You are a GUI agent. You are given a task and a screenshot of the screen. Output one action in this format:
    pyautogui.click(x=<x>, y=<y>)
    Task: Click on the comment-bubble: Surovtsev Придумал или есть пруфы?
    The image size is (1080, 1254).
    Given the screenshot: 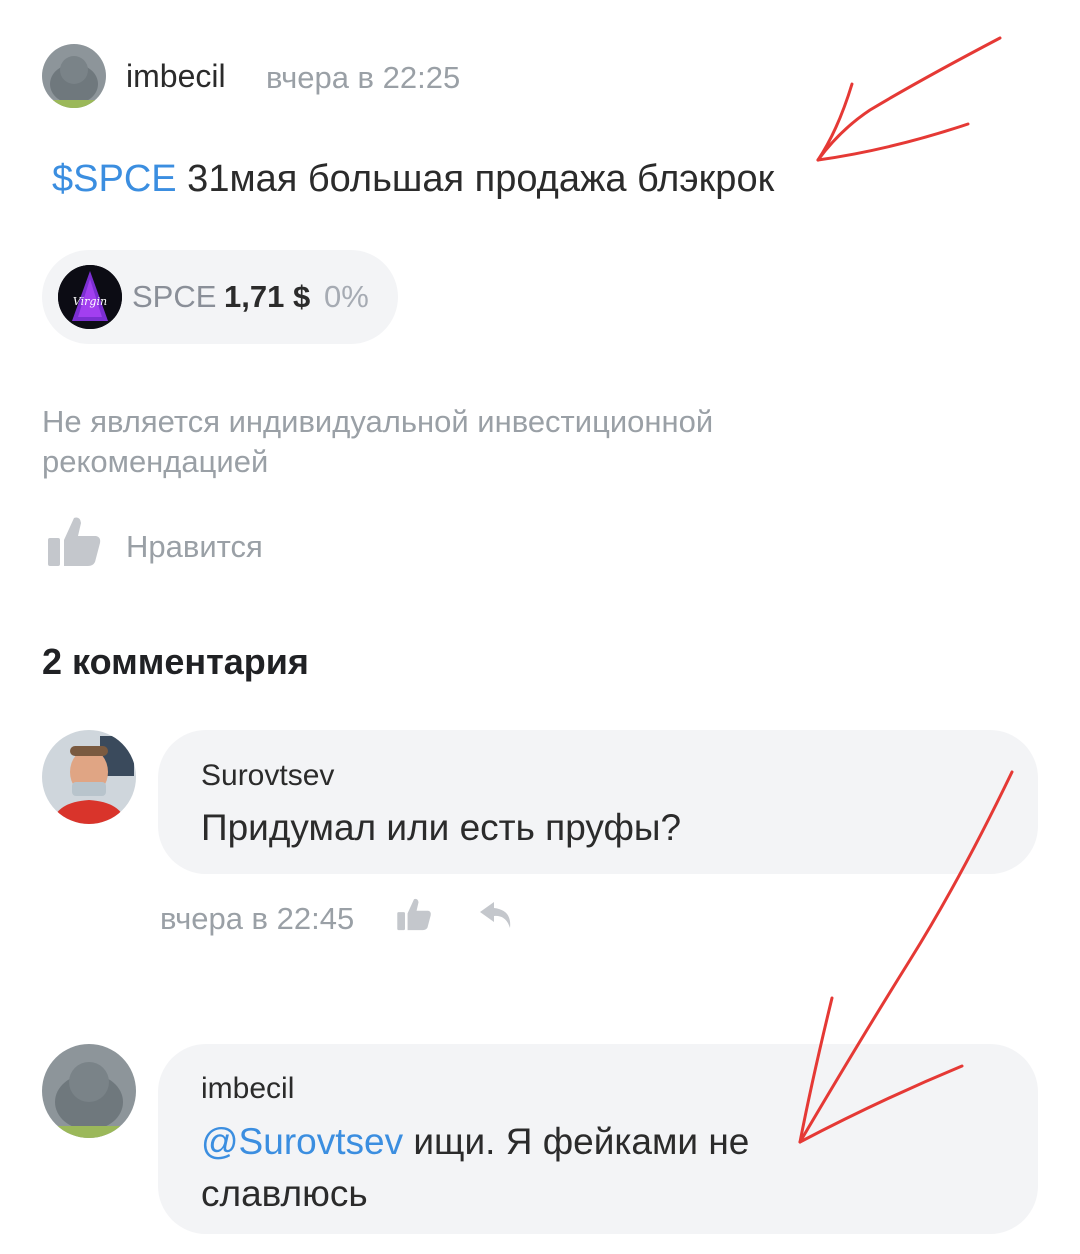 What is the action you would take?
    pyautogui.click(x=598, y=802)
    